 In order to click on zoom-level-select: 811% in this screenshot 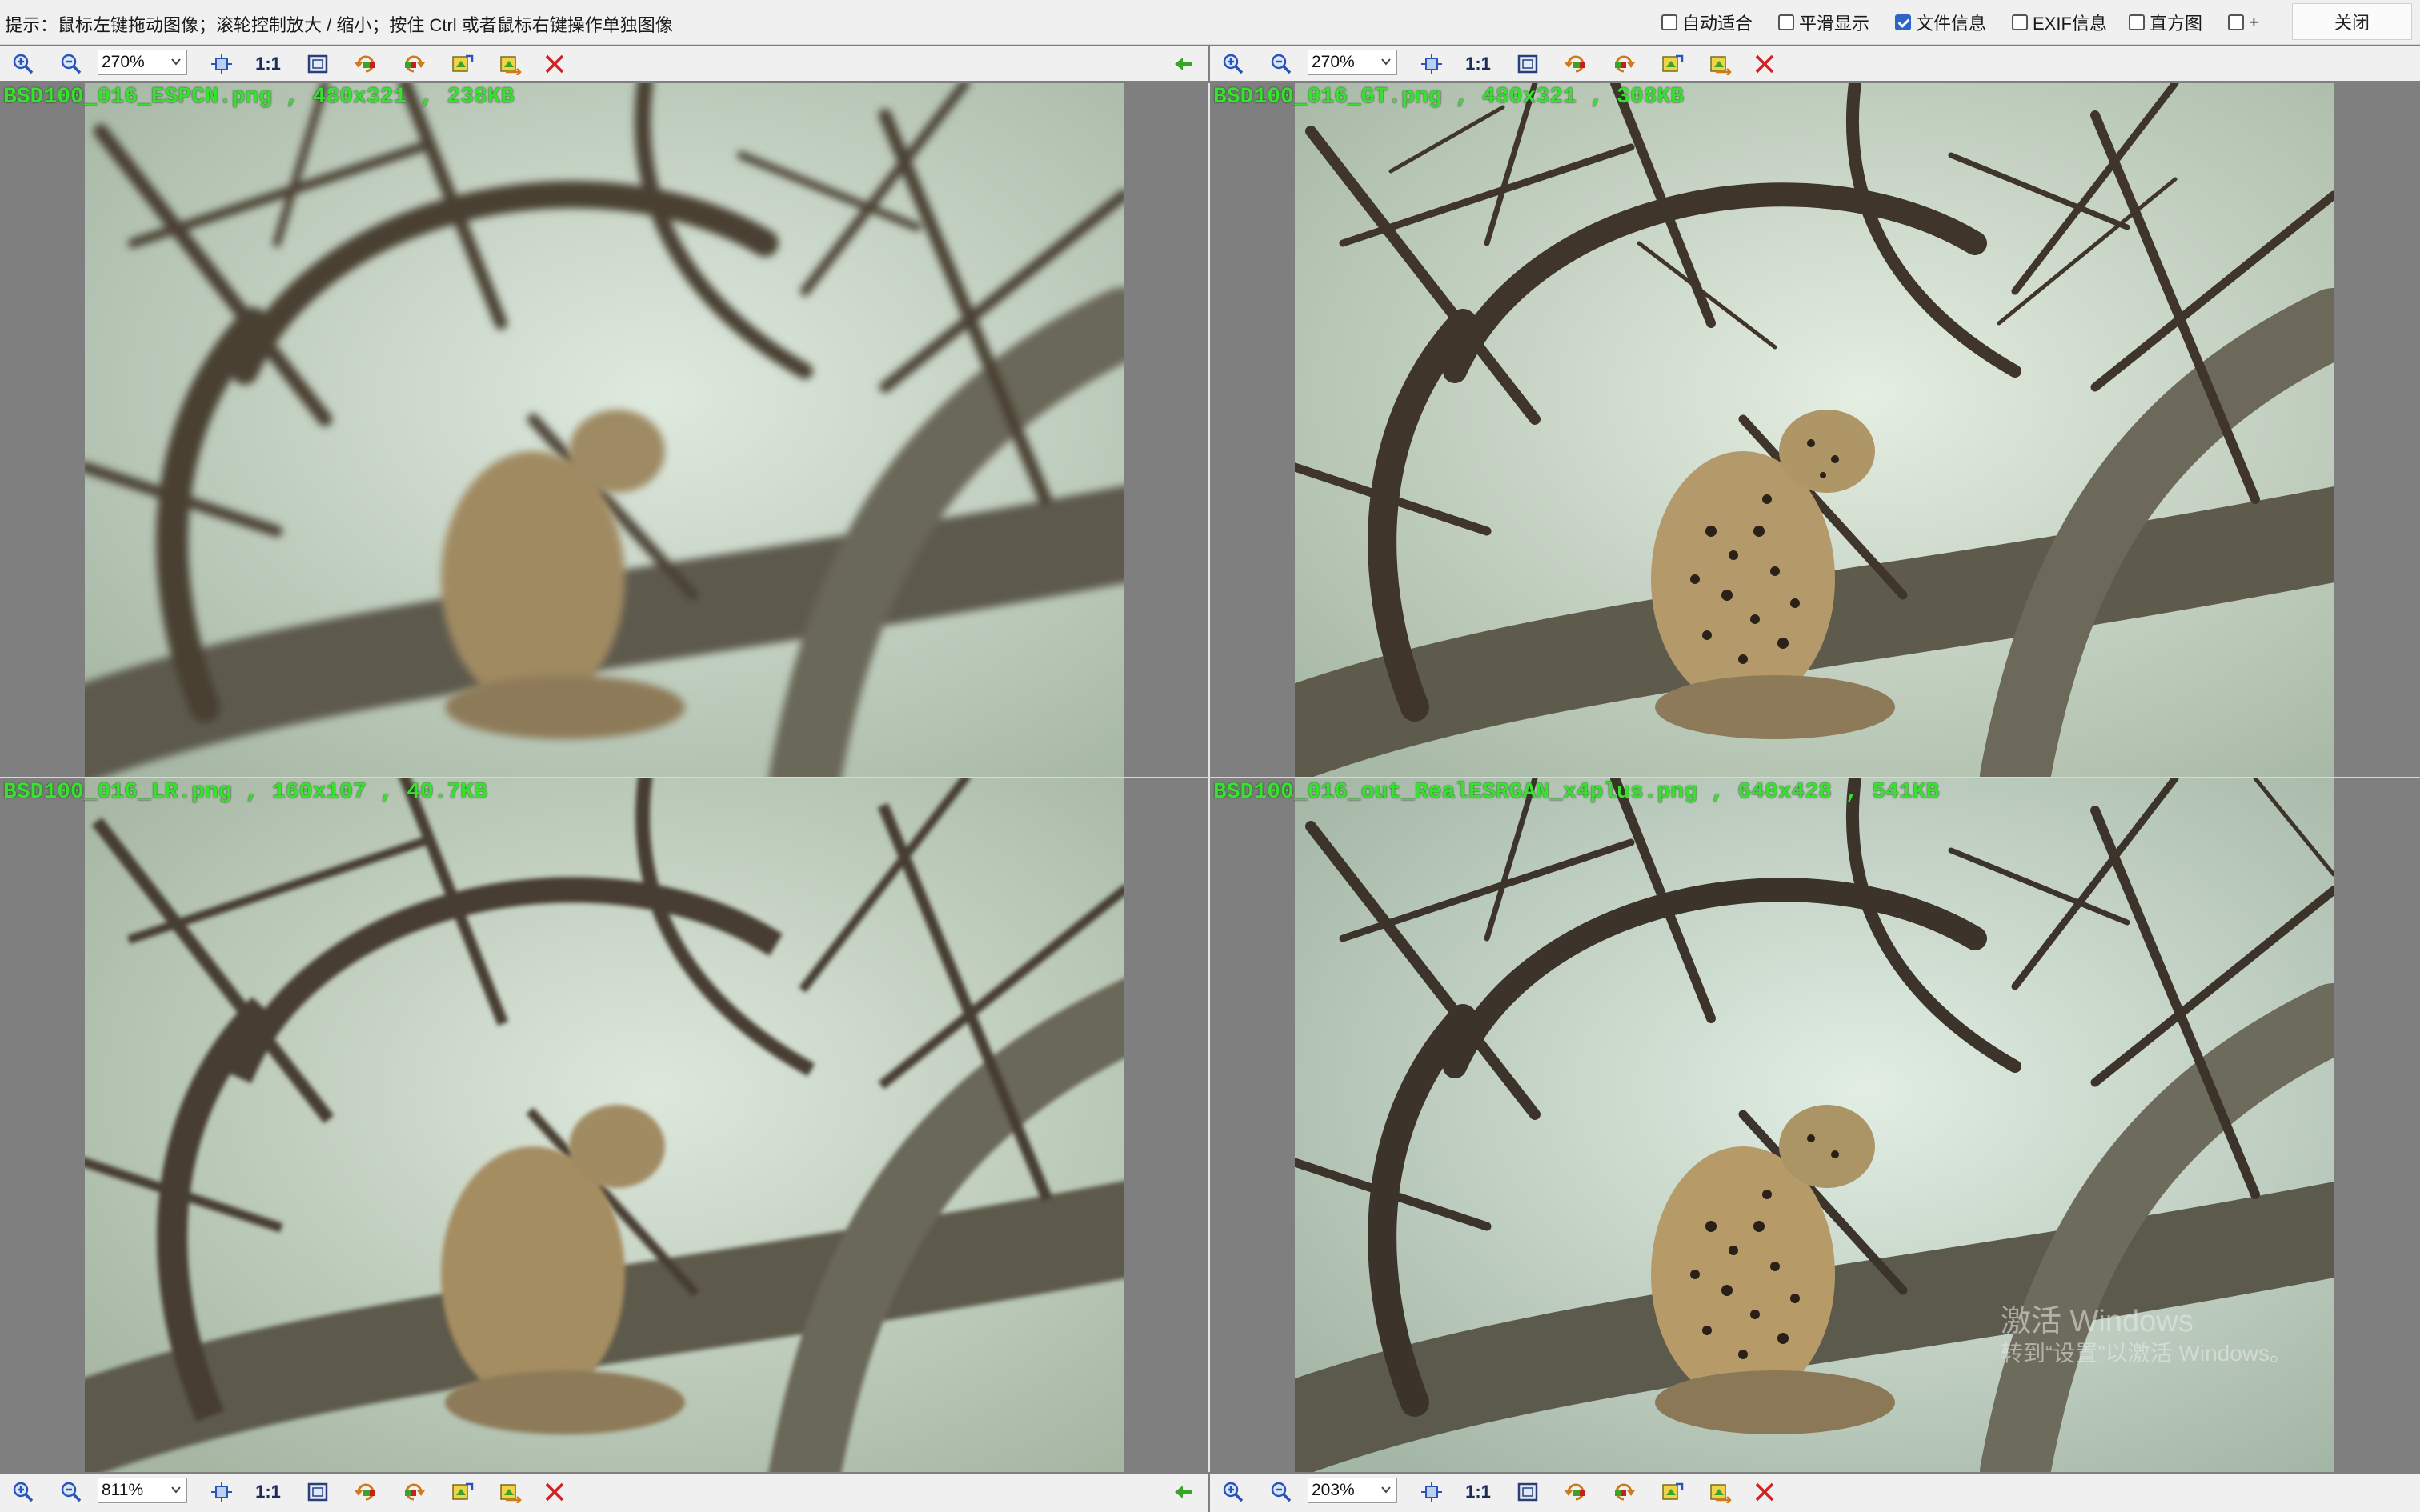, I will do `click(142, 1490)`.